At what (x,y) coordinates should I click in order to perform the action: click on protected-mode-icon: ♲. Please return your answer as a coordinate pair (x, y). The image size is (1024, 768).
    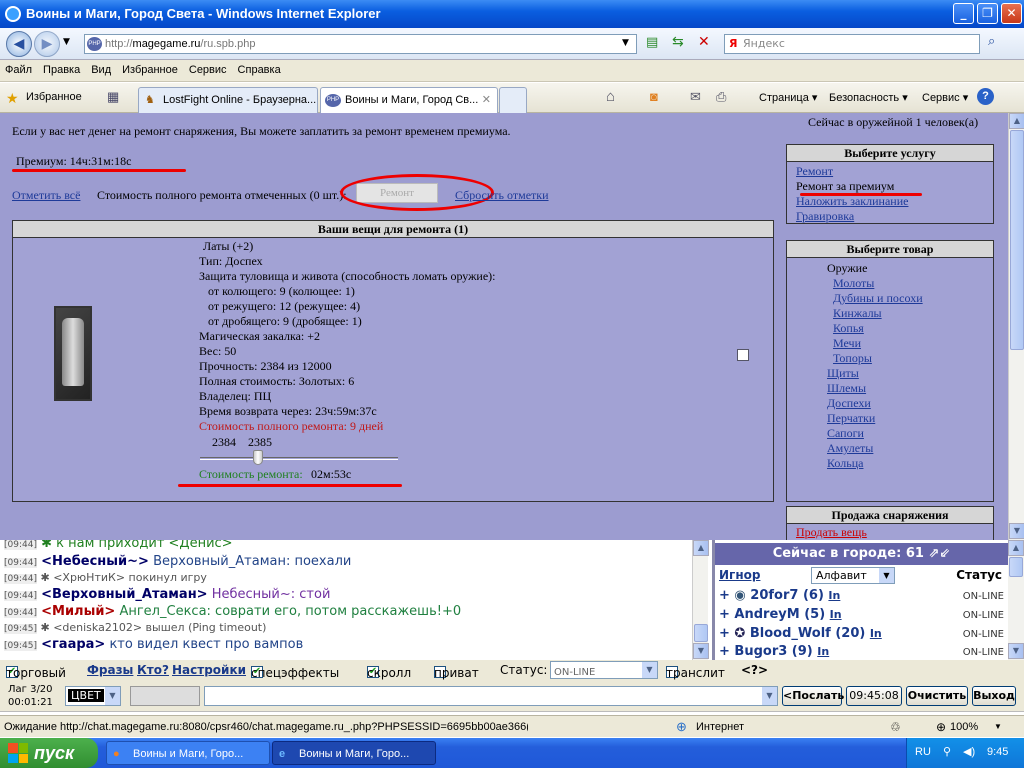
    Looking at the image, I should click on (895, 727).